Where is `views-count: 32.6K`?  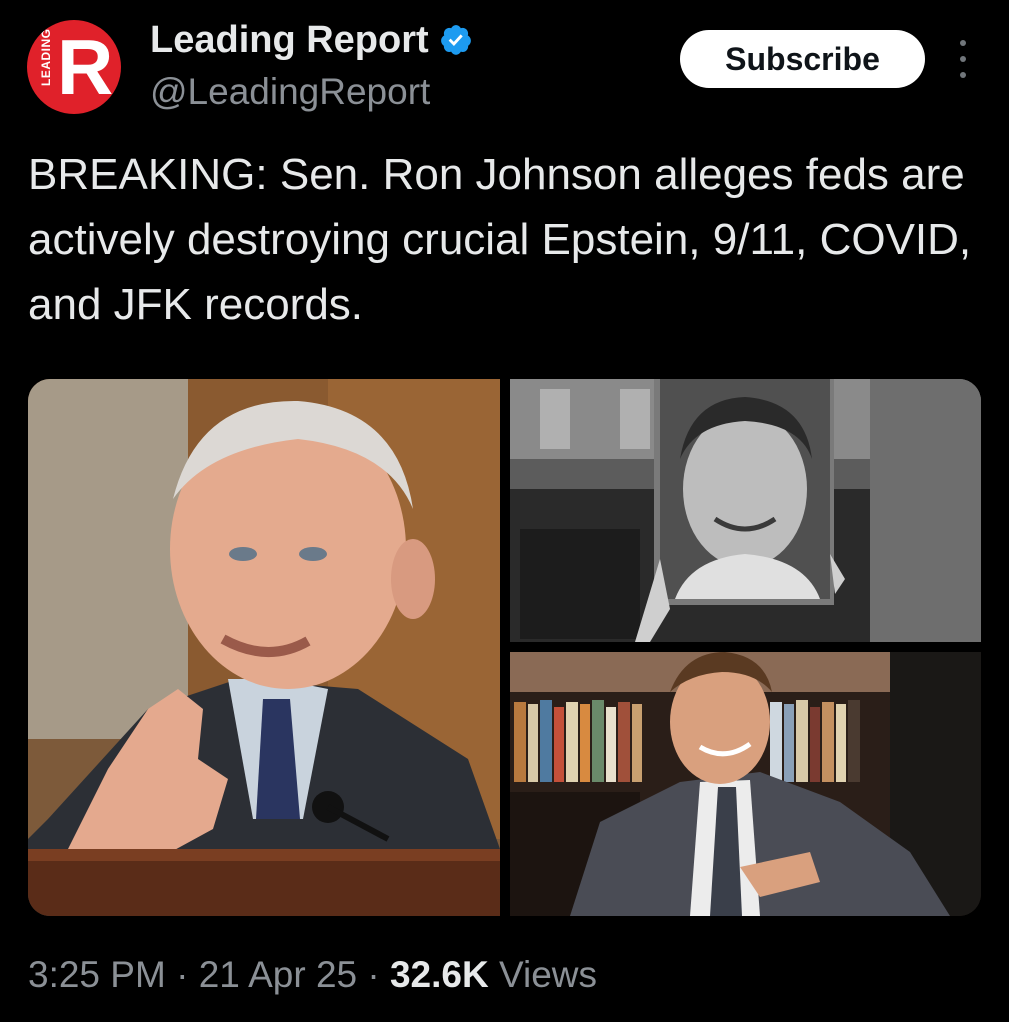 views-count: 32.6K is located at coordinates (439, 974).